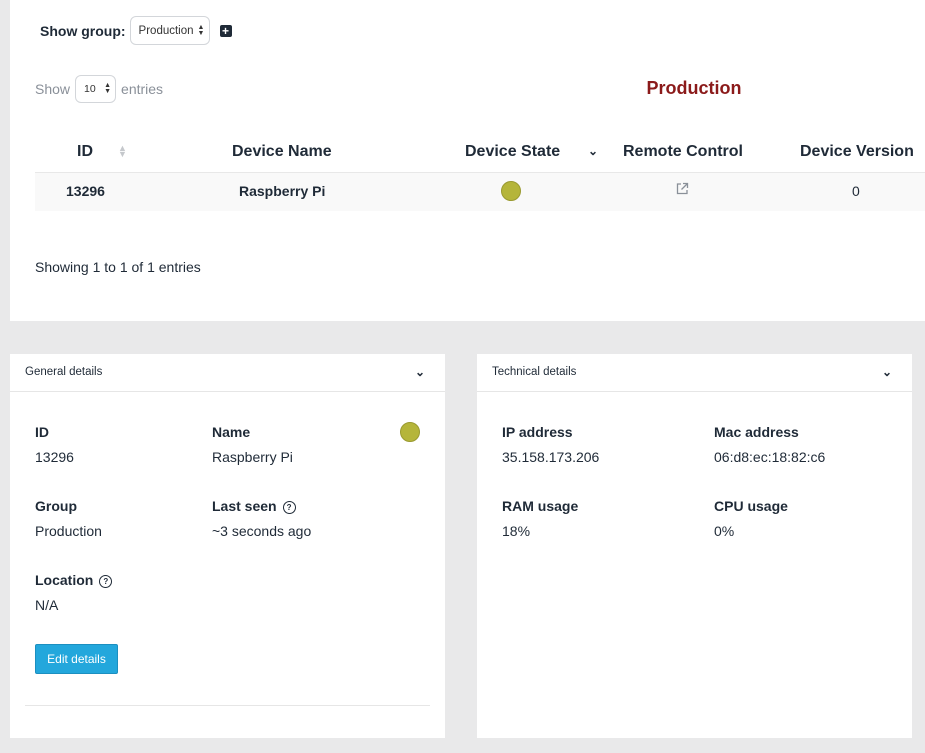  What do you see at coordinates (85, 191) in the screenshot?
I see `device-id: 13296` at bounding box center [85, 191].